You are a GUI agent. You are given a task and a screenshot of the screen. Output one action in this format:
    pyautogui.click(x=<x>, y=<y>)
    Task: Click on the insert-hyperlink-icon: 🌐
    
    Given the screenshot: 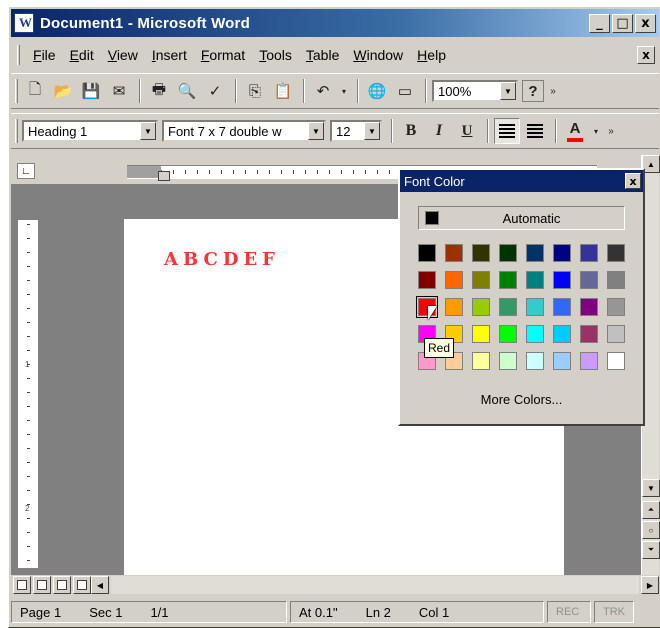 What is the action you would take?
    pyautogui.click(x=377, y=91)
    